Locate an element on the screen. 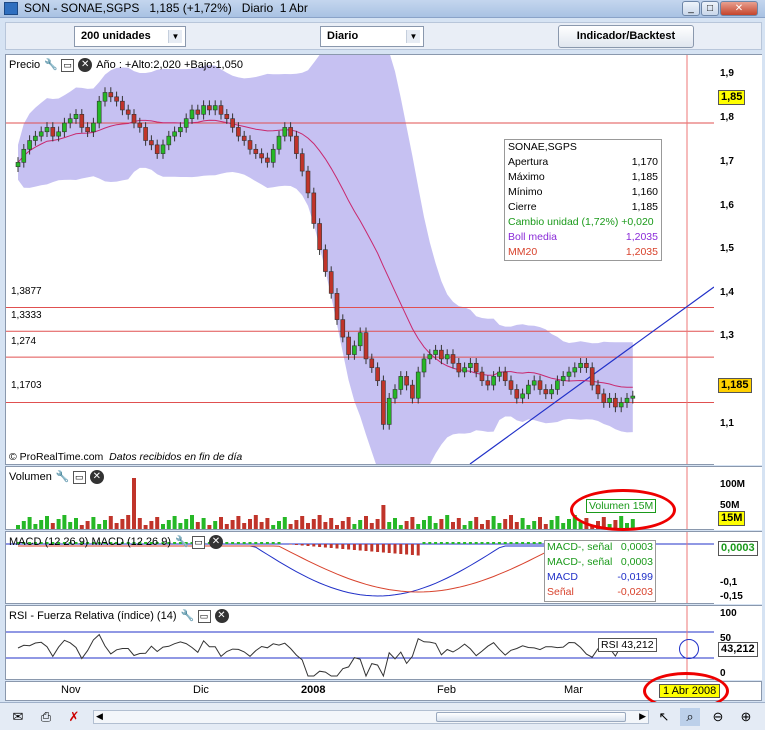  chevron-right-icon: ▶ is located at coordinates (642, 716).